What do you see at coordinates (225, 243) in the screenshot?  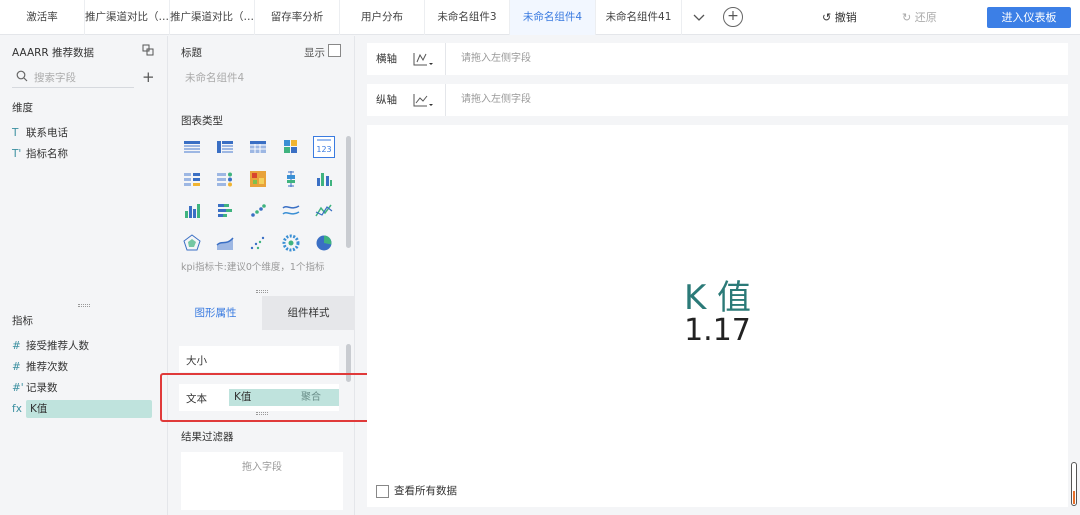 I see `area-chart-icon` at bounding box center [225, 243].